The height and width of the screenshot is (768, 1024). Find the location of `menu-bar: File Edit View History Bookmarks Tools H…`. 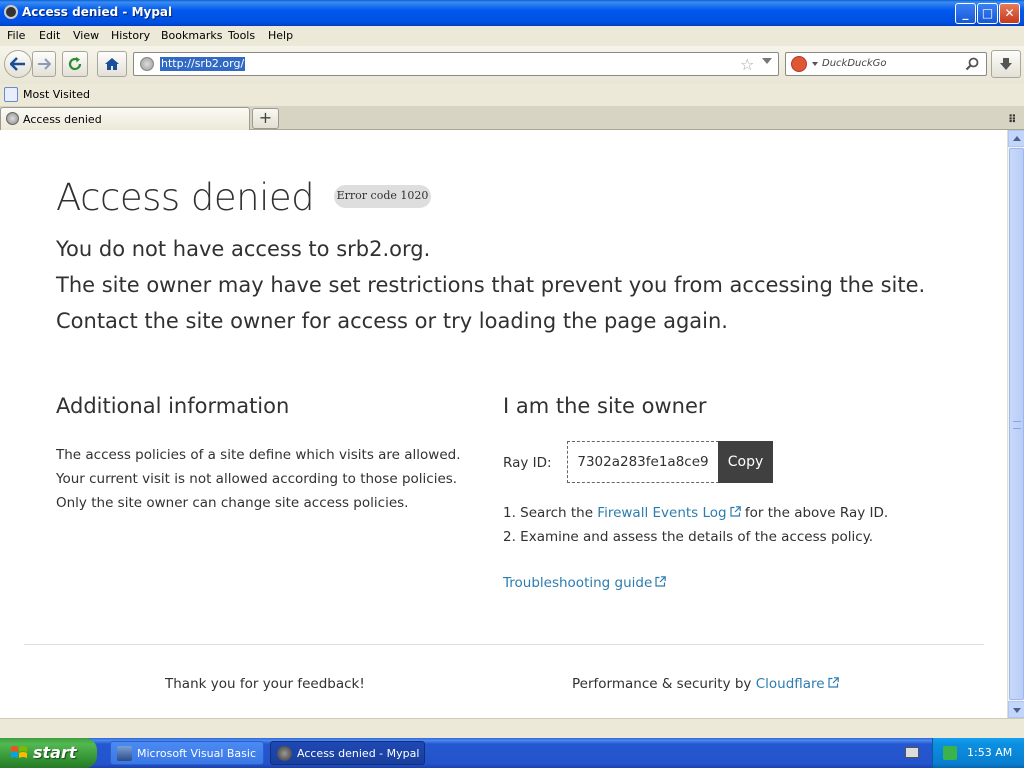

menu-bar: File Edit View History Bookmarks Tools H… is located at coordinates (512, 36).